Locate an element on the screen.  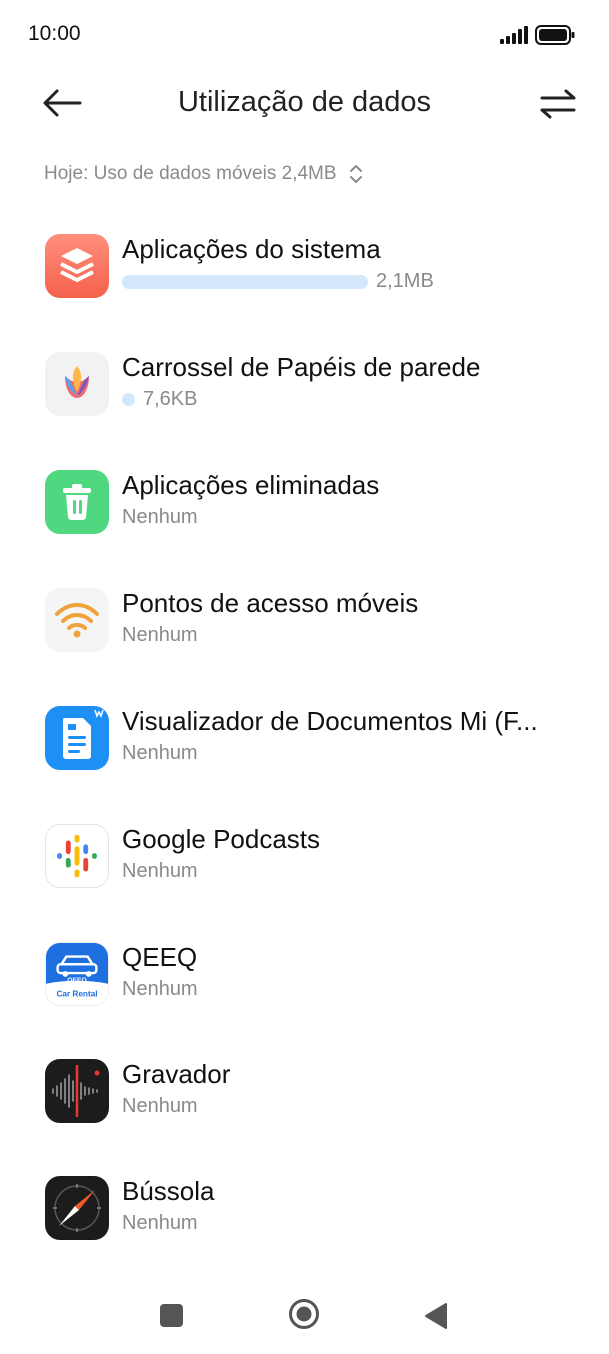
triangle-back-icon is located at coordinates (436, 1316).